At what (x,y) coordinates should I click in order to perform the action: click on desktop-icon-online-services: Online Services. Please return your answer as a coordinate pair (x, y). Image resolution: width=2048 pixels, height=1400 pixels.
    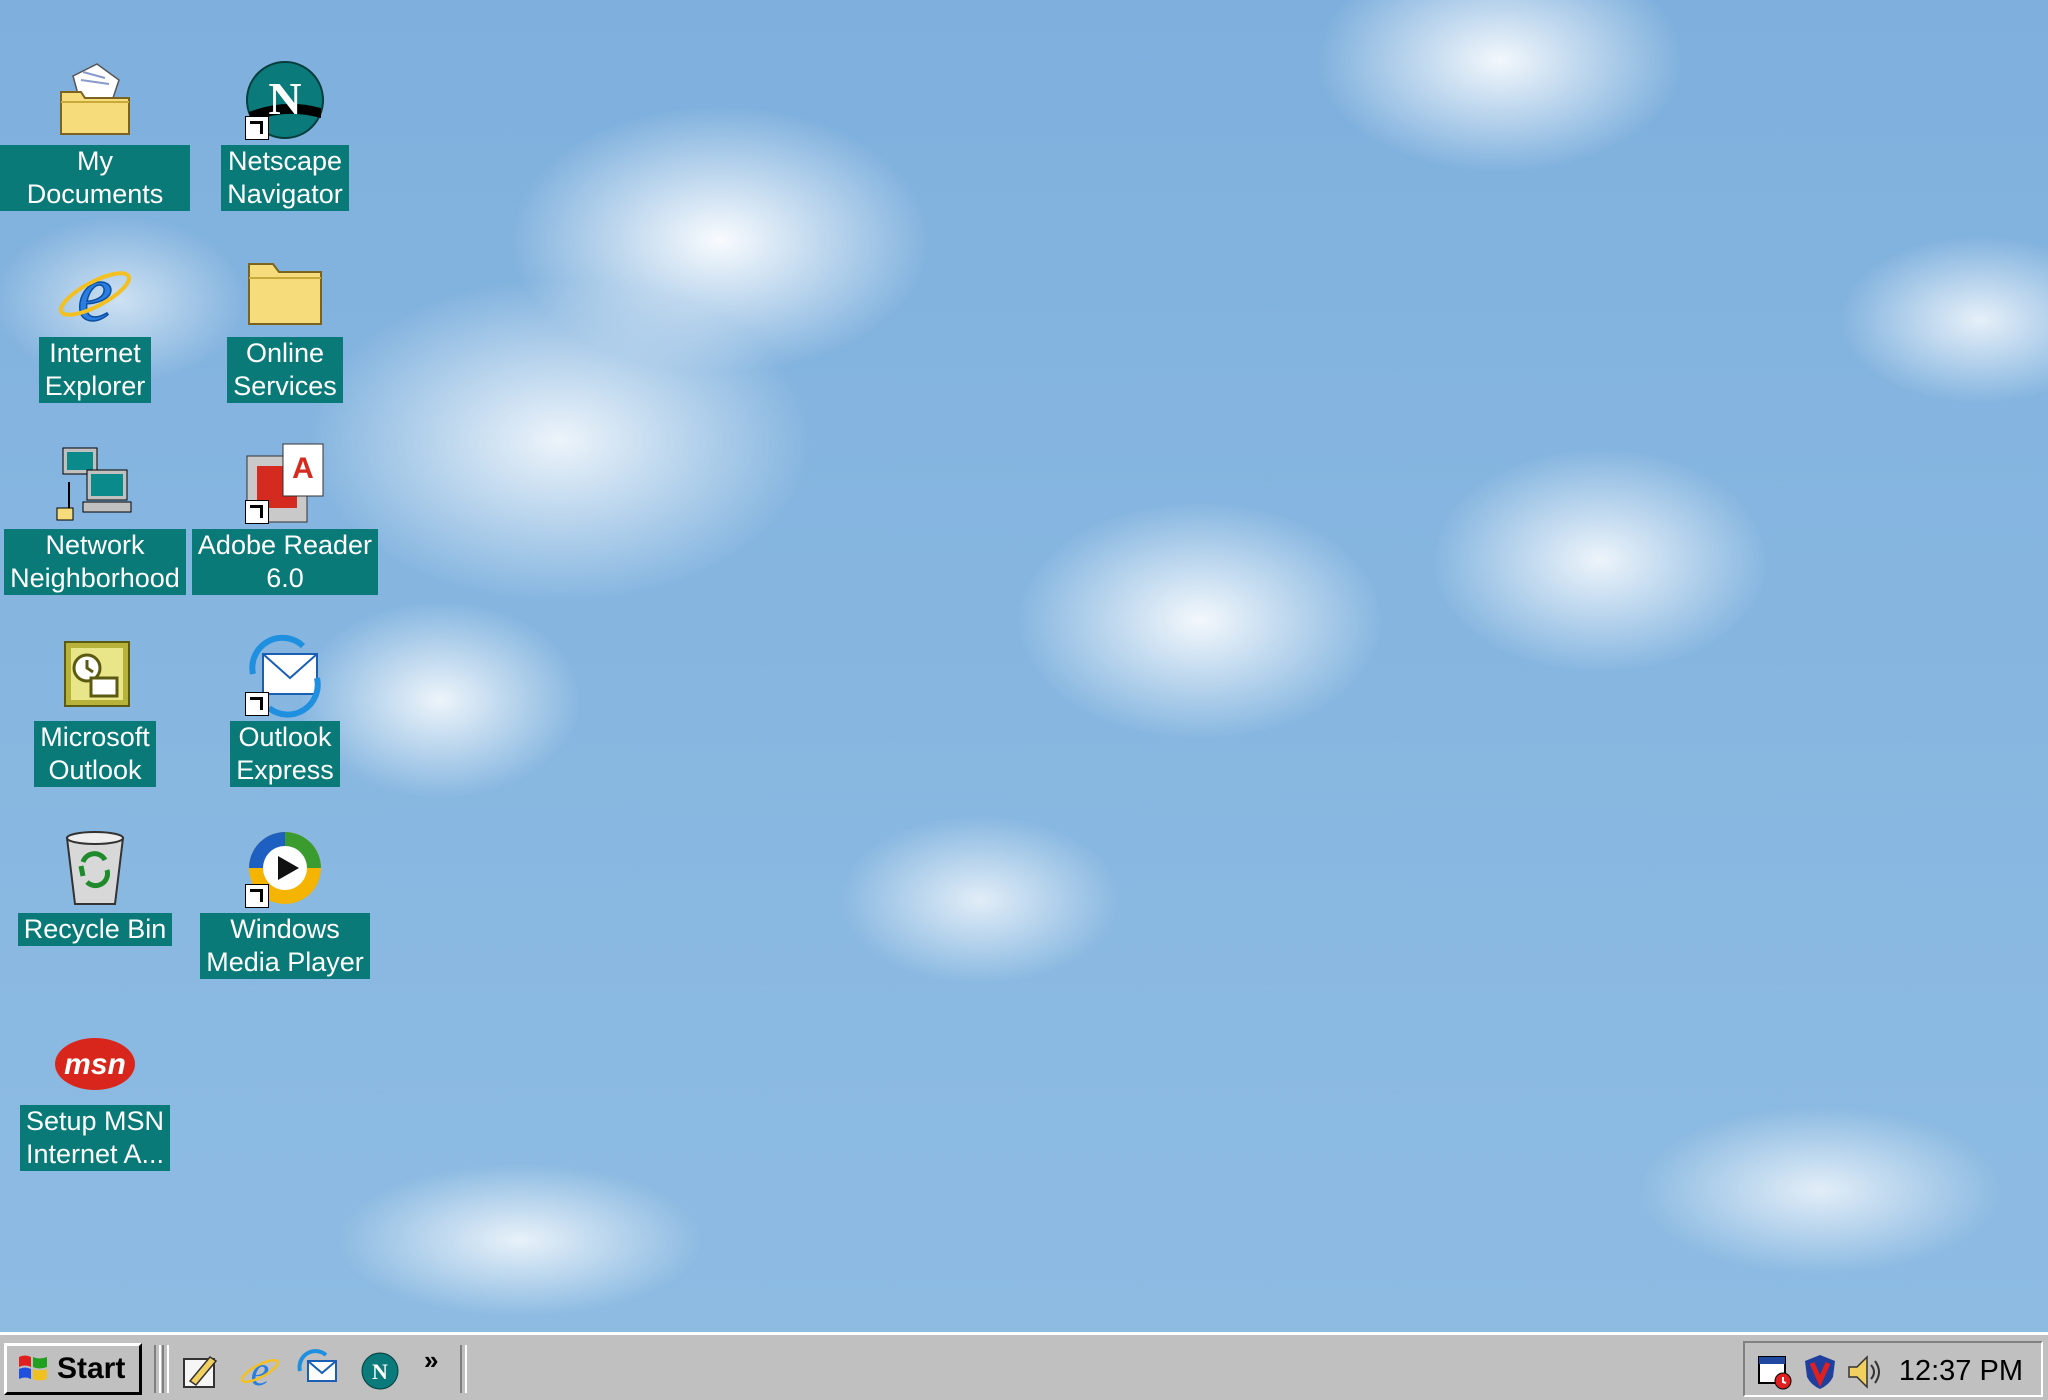
    Looking at the image, I should click on (285, 326).